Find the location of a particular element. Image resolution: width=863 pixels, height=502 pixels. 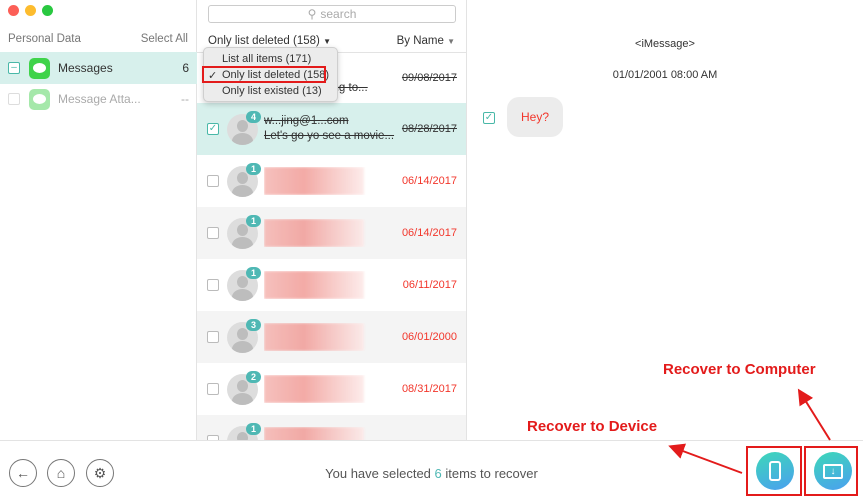

menu-item-only-existed: Only list existed (13) is located at coordinates (272, 91).